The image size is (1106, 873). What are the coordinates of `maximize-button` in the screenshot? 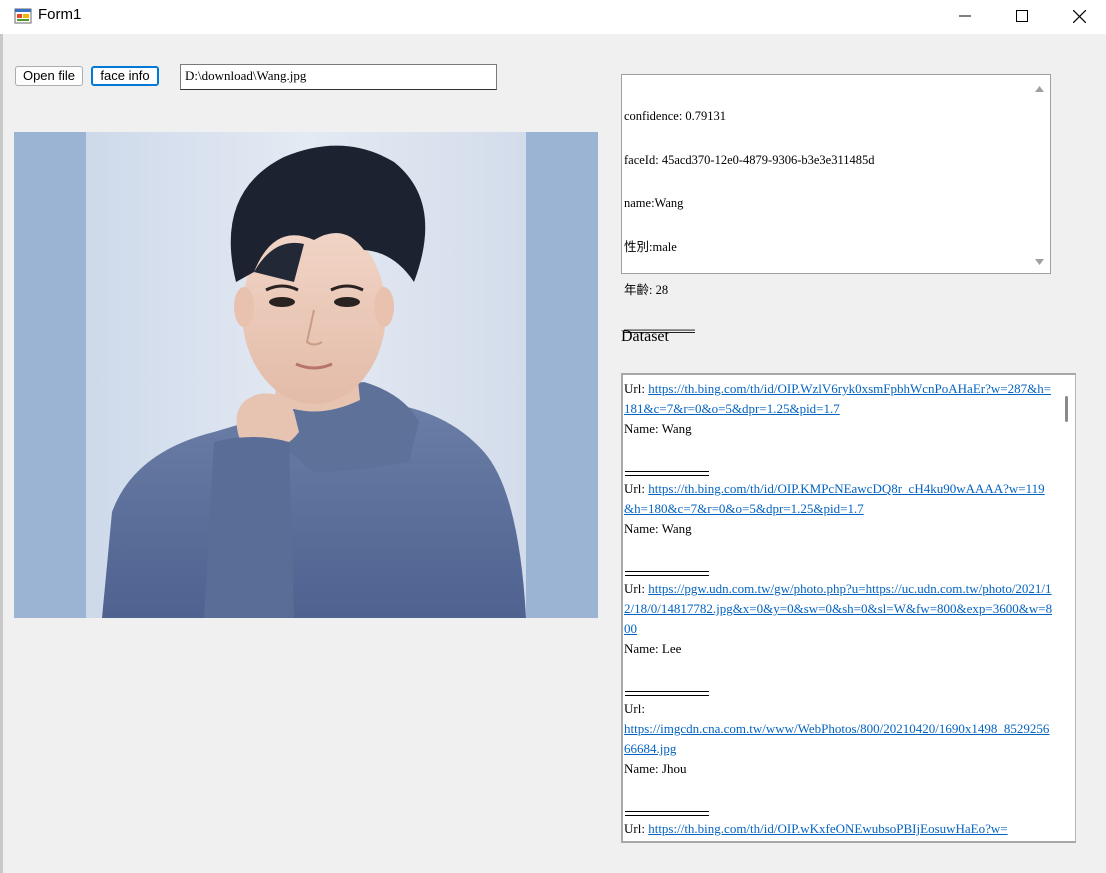 It's located at (1022, 16).